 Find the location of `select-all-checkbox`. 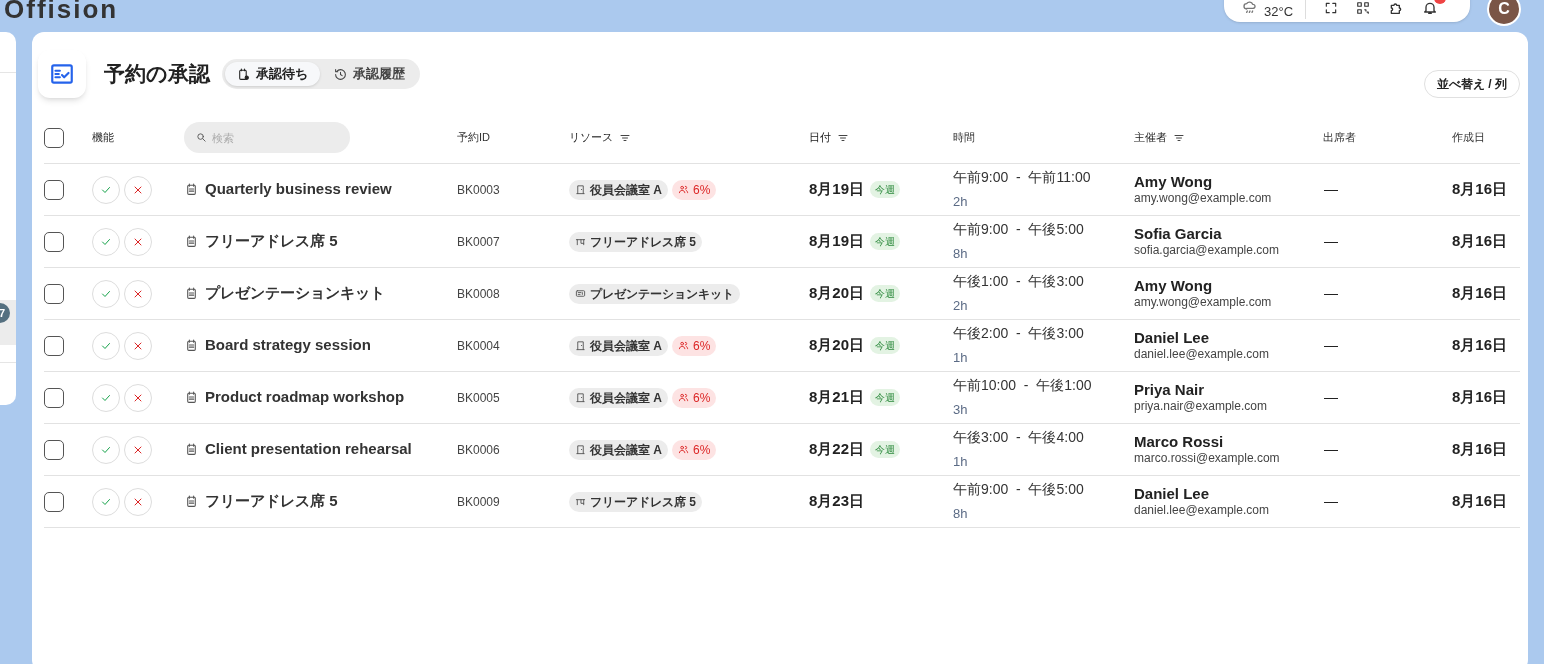

select-all-checkbox is located at coordinates (54, 137).